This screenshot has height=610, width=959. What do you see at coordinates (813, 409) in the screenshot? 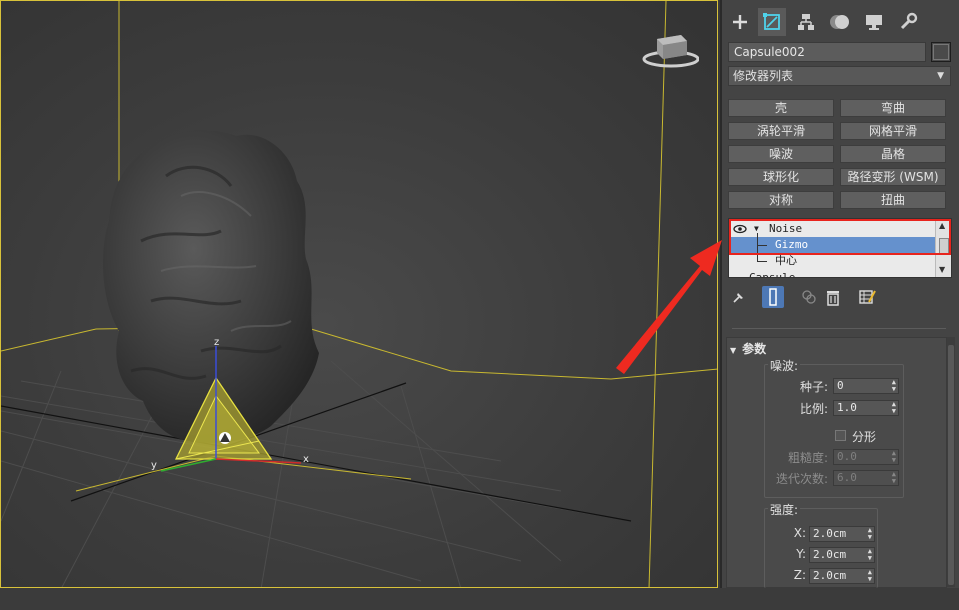
I see `scale-label: 比例:` at bounding box center [813, 409].